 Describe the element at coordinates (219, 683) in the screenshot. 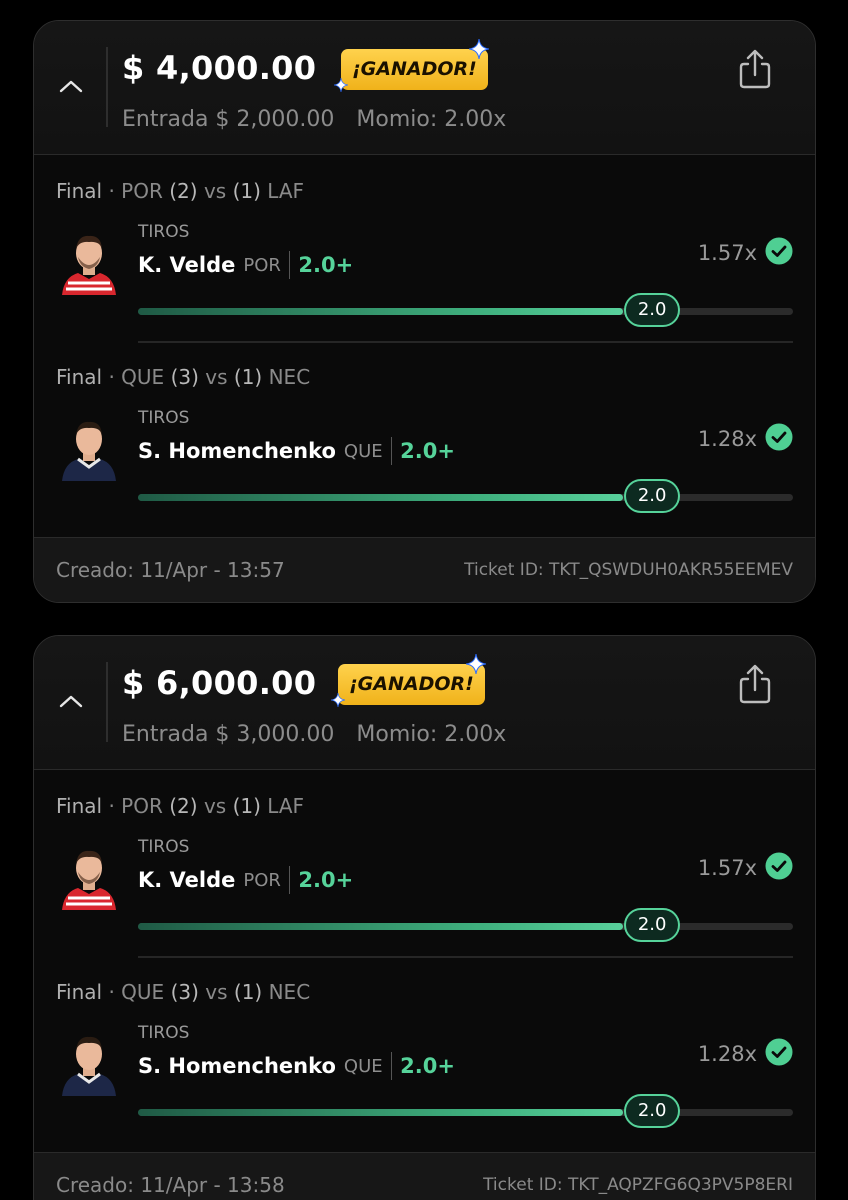

I see `payout-amount: $ 6,000.00` at that location.